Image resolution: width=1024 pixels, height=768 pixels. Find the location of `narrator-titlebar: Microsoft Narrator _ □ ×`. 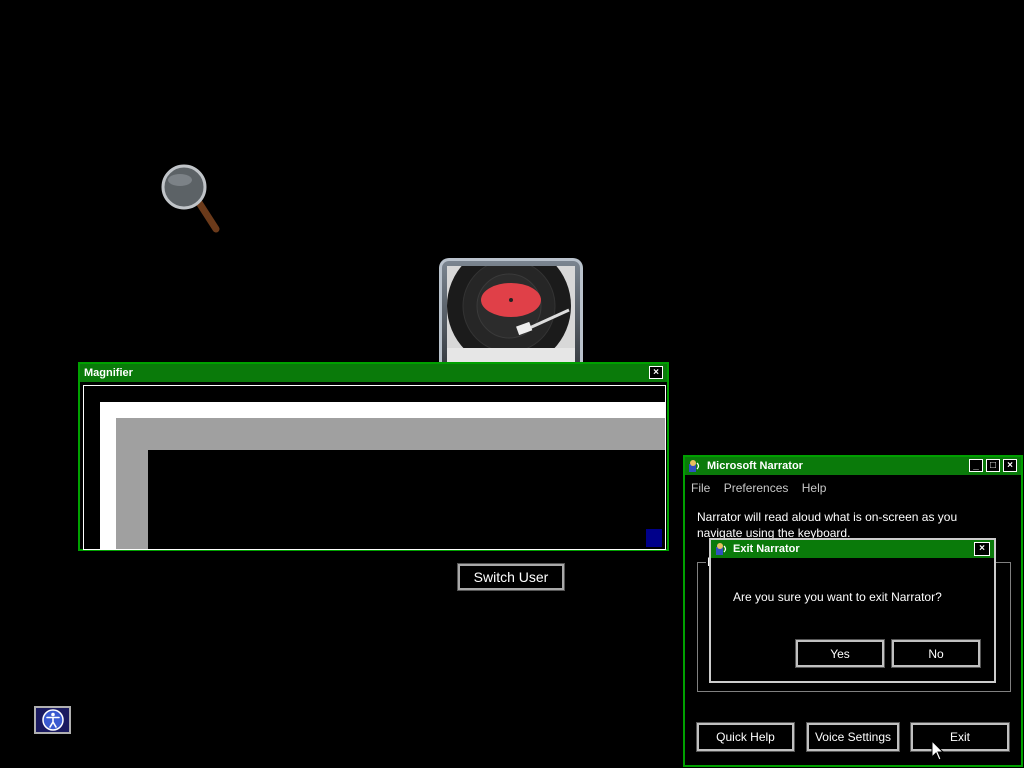

narrator-titlebar: Microsoft Narrator _ □ × is located at coordinates (853, 466).